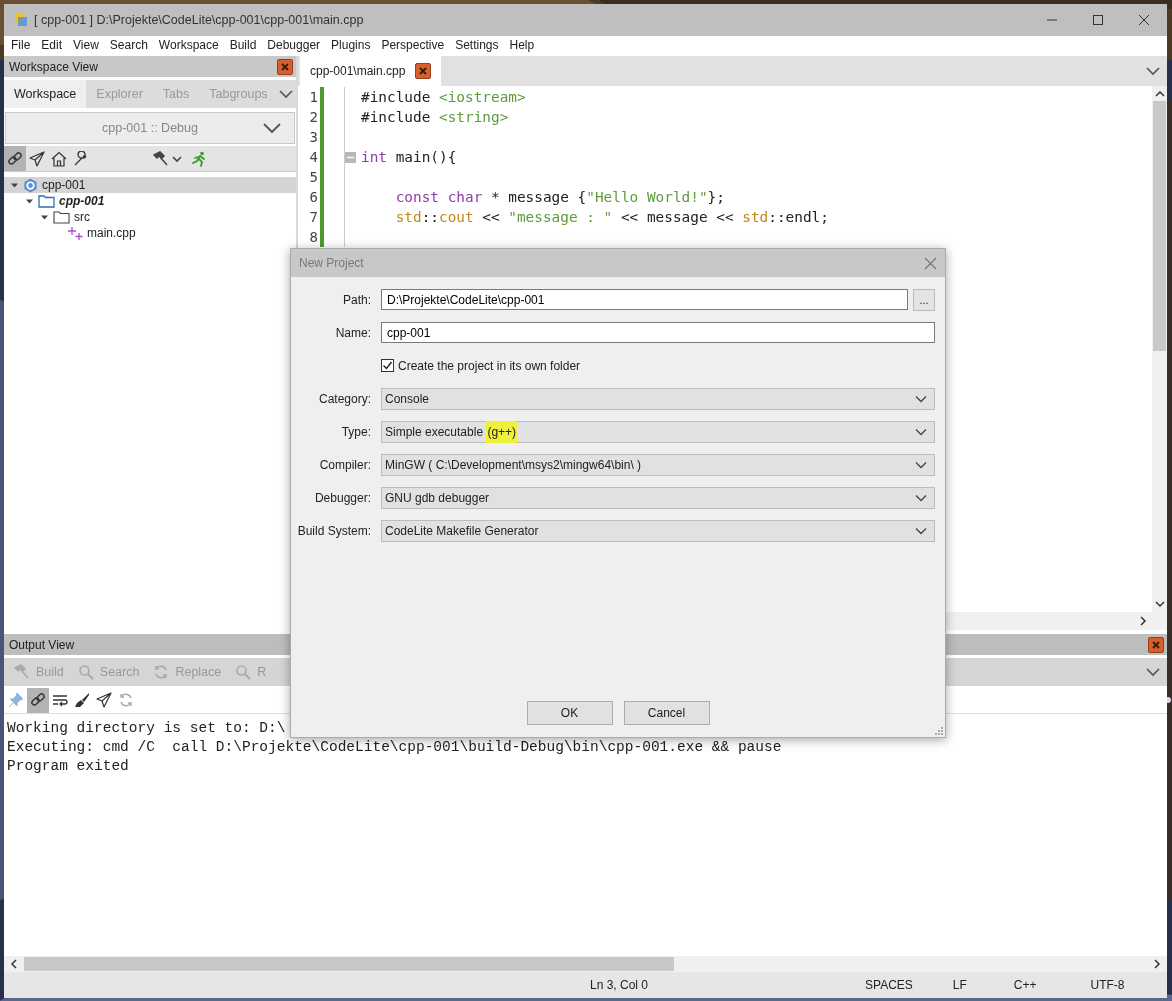 Image resolution: width=1172 pixels, height=1001 pixels. I want to click on line-number: 3, so click(313, 137).